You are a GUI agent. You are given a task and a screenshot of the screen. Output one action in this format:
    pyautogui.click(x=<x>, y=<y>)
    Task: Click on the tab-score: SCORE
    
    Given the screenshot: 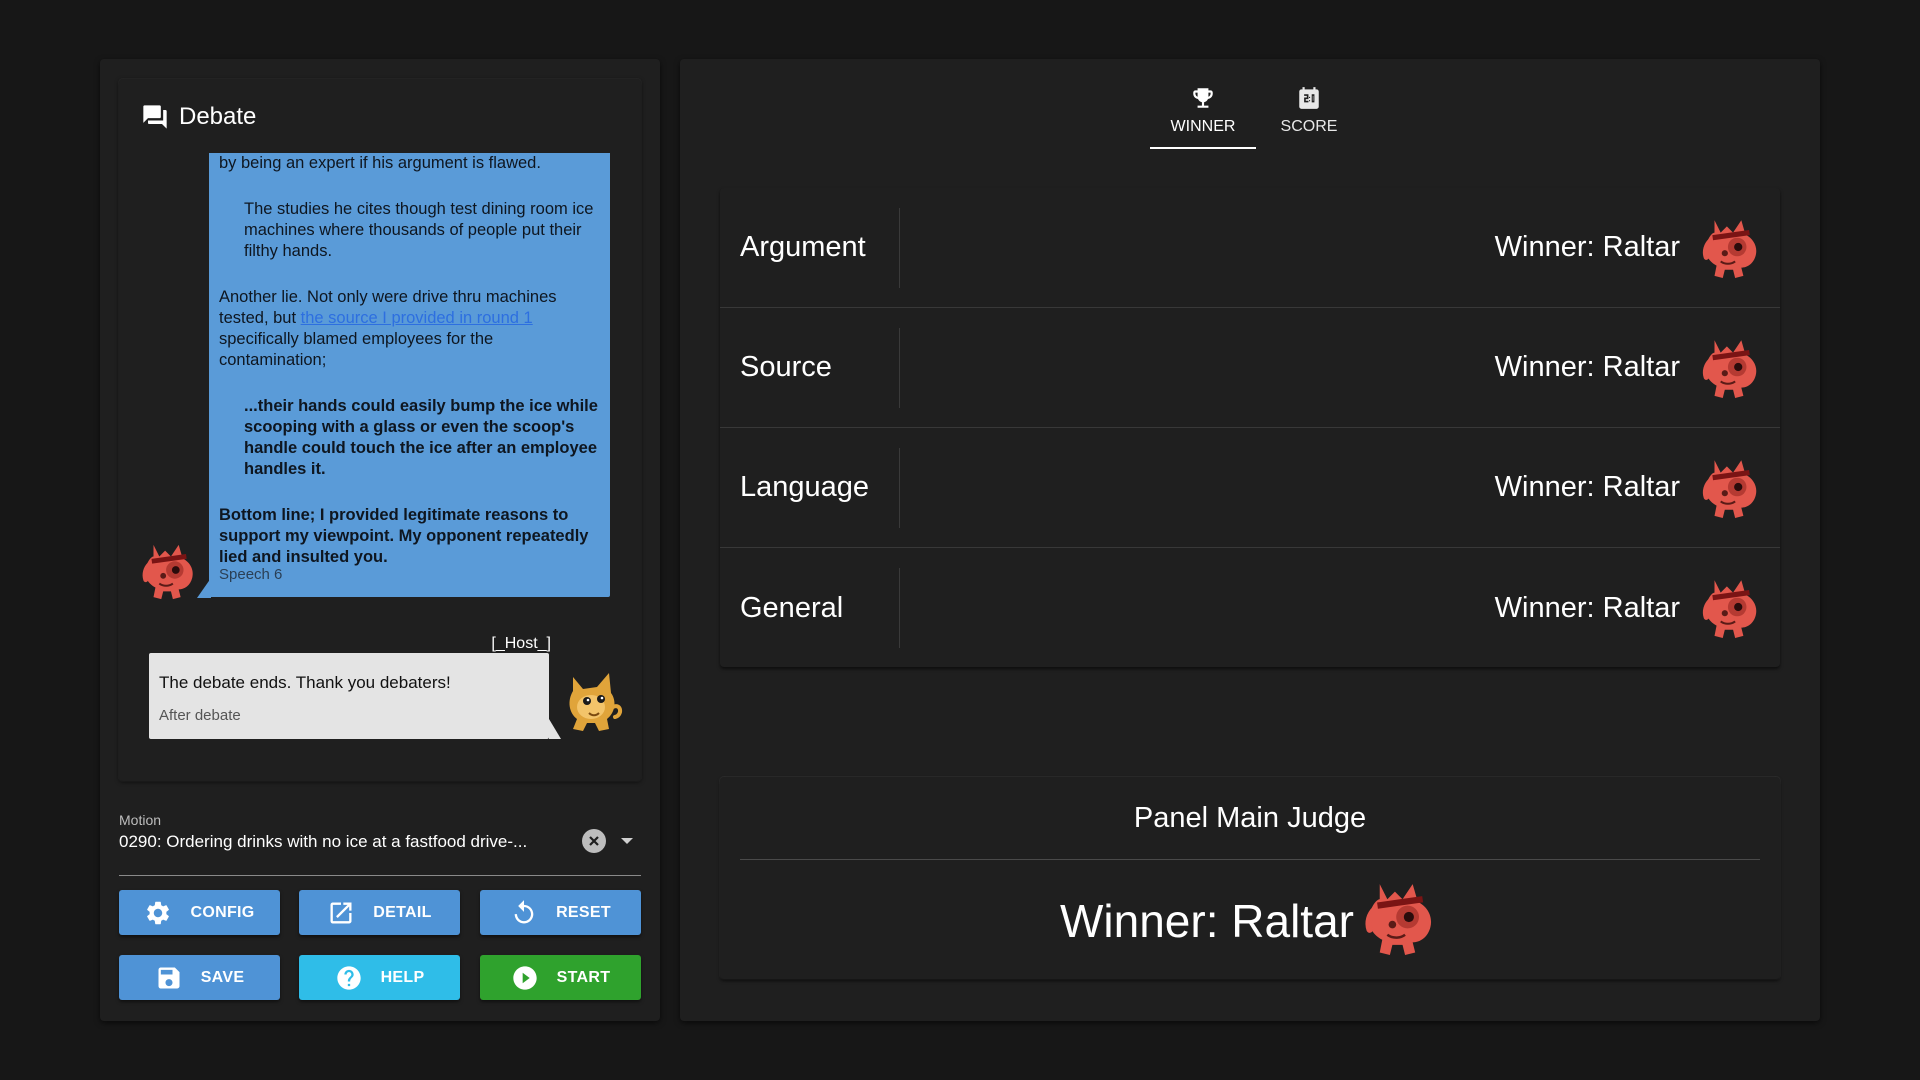 What is the action you would take?
    pyautogui.click(x=1309, y=116)
    